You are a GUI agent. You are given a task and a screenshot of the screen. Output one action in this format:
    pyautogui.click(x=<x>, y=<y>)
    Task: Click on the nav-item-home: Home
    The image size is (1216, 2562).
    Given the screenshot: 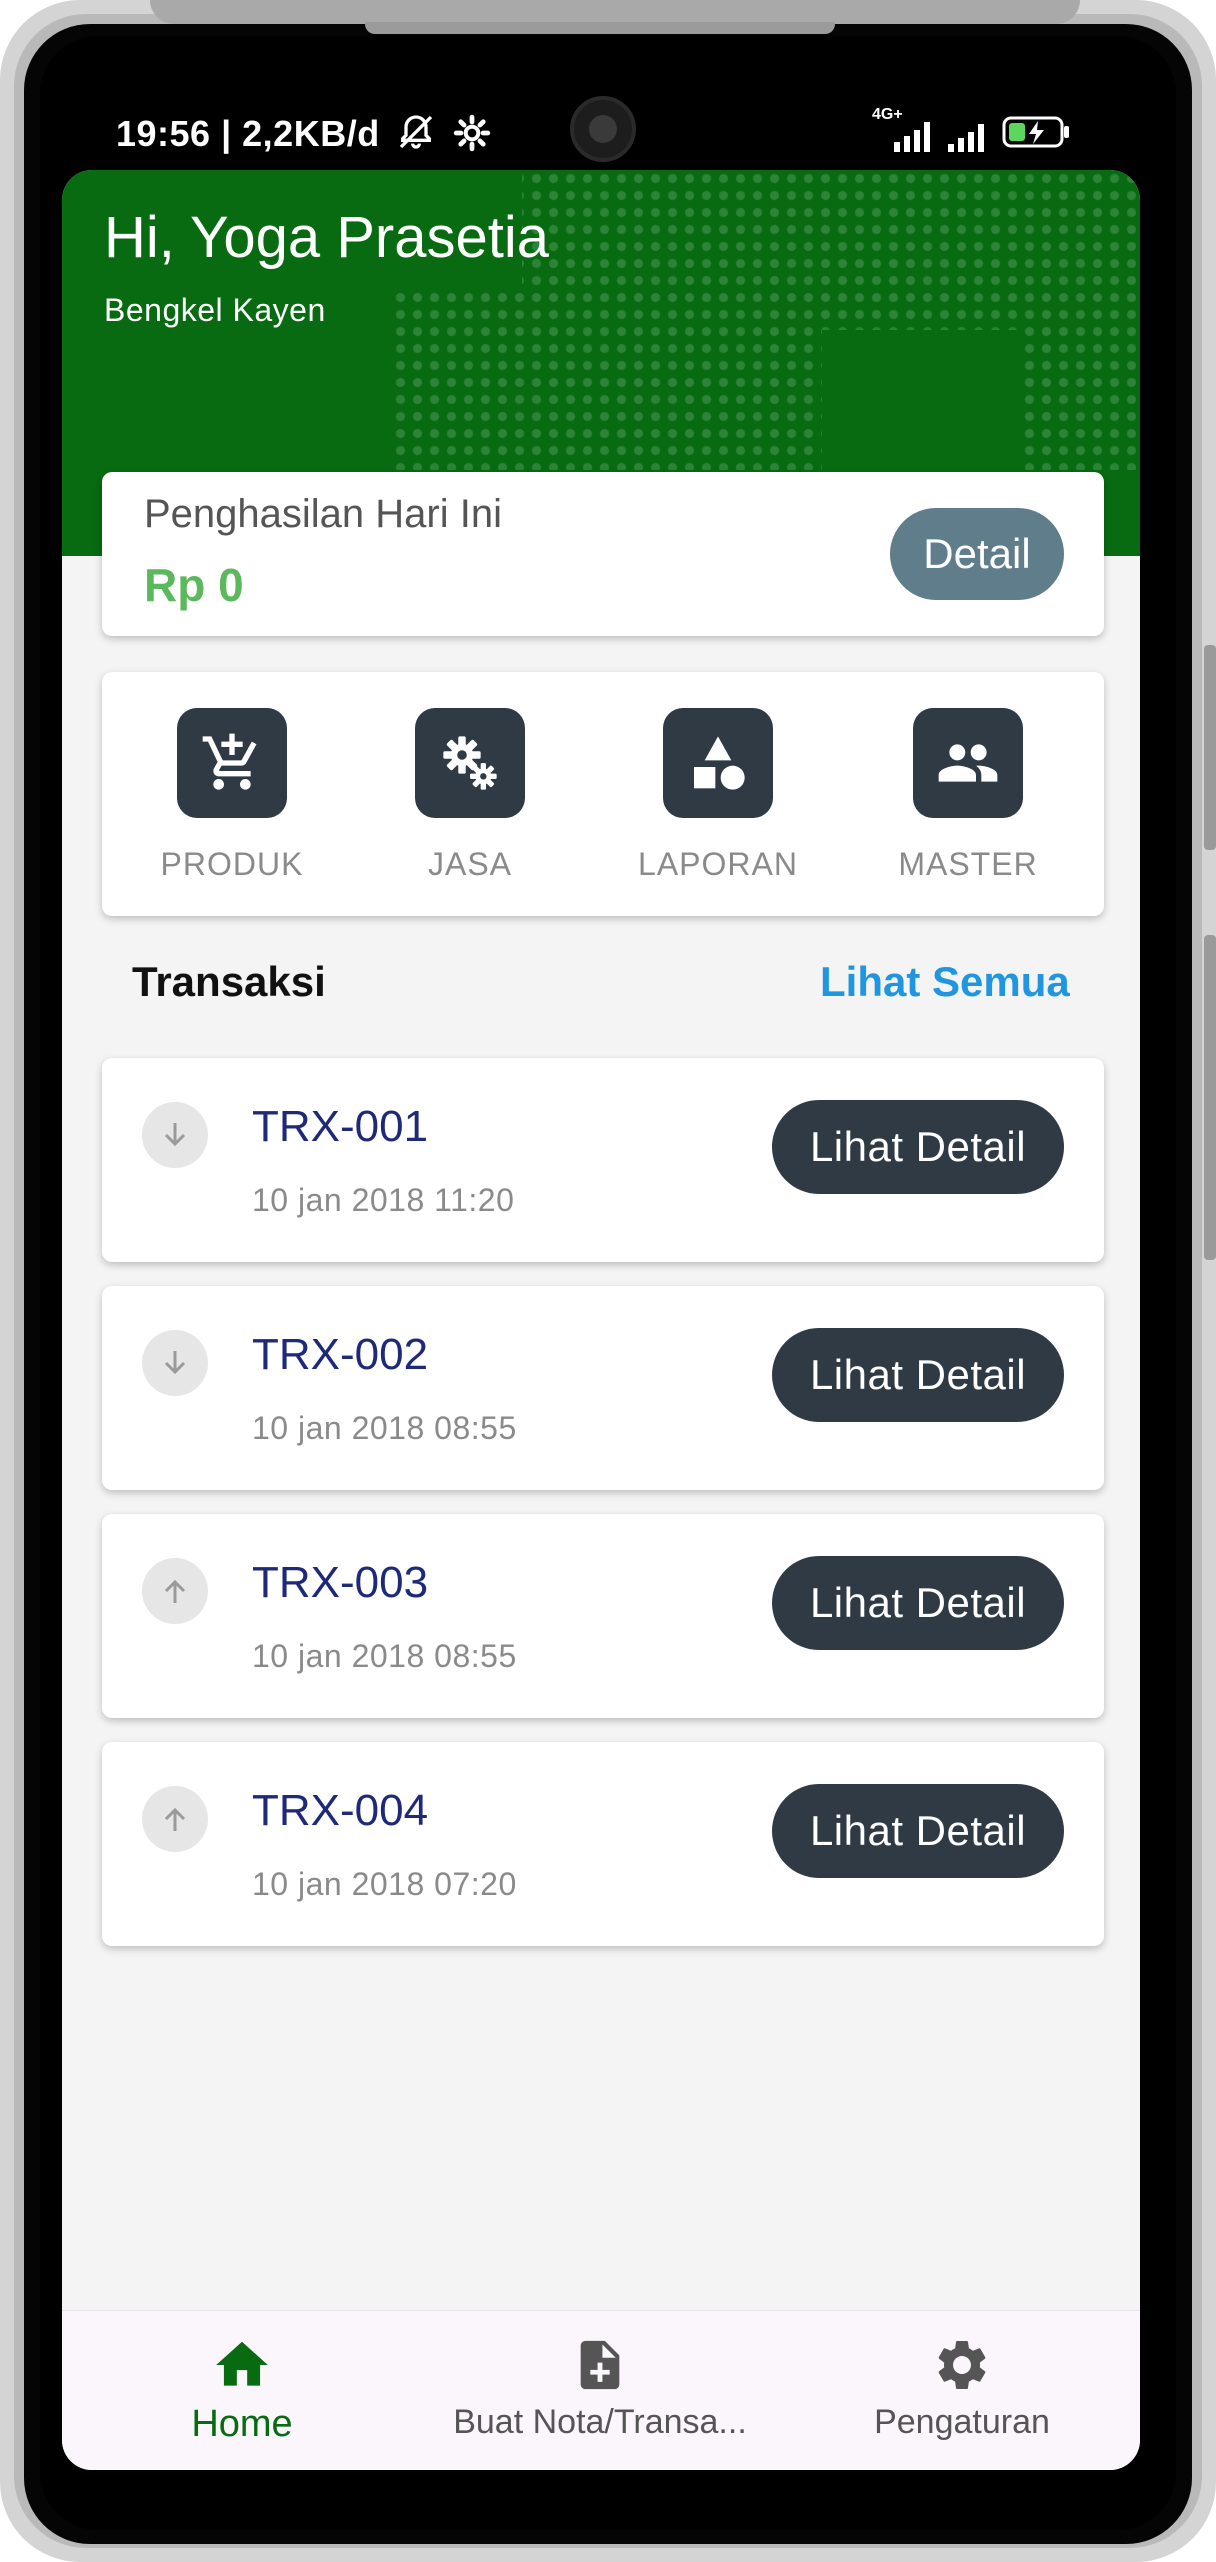 What is the action you would take?
    pyautogui.click(x=242, y=2389)
    